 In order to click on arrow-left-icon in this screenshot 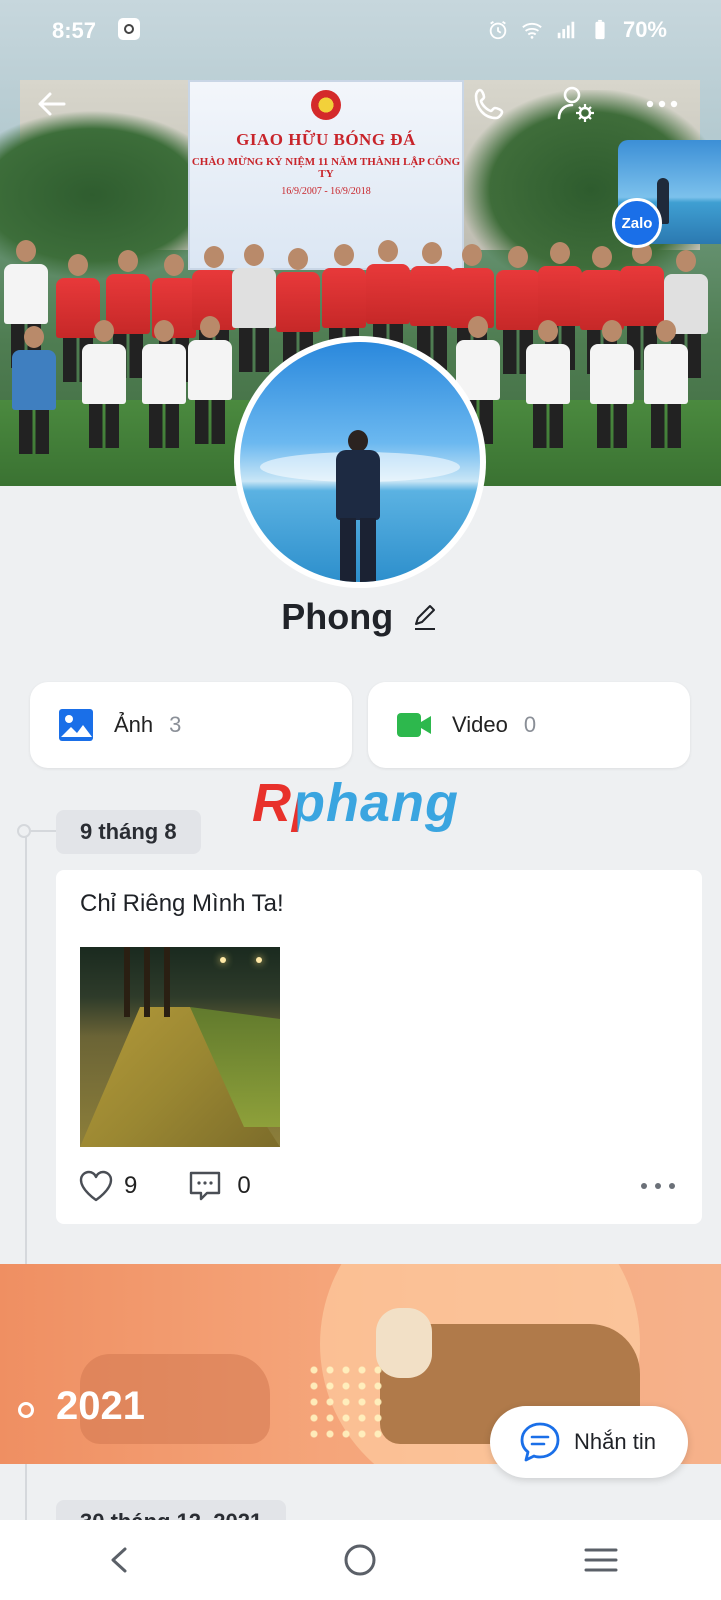, I will do `click(52, 104)`.